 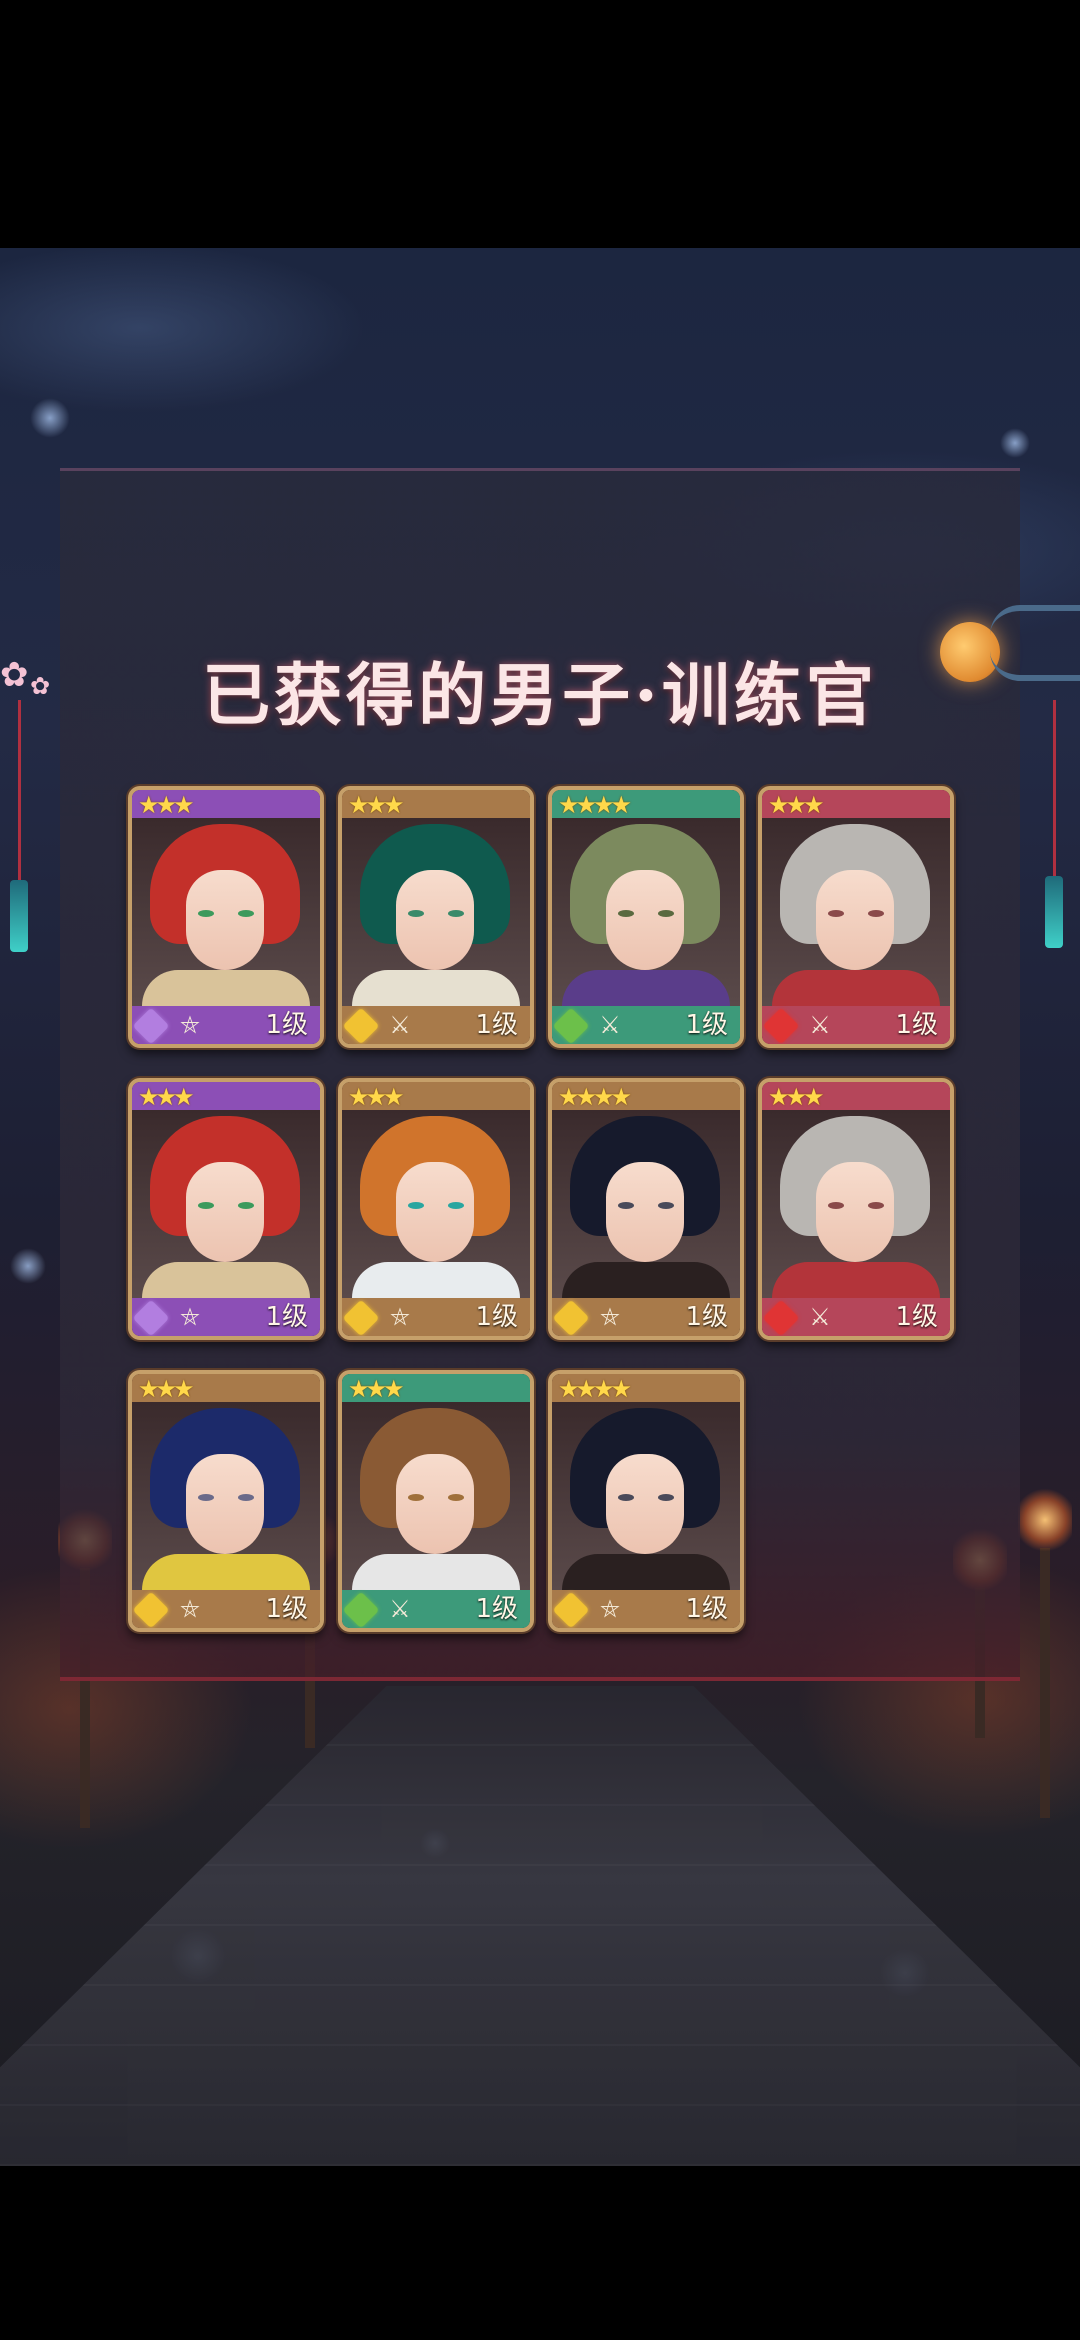 I want to click on tassel-ornament, so click(x=1054, y=912).